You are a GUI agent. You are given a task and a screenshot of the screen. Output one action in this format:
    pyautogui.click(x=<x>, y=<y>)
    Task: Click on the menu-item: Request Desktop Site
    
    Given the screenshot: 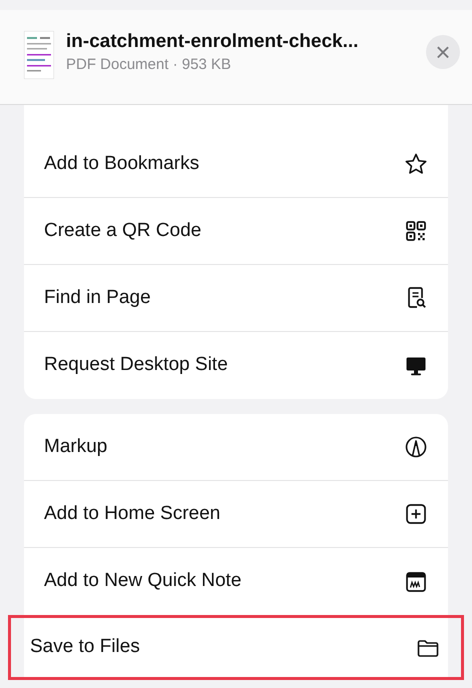 What is the action you would take?
    pyautogui.click(x=236, y=365)
    